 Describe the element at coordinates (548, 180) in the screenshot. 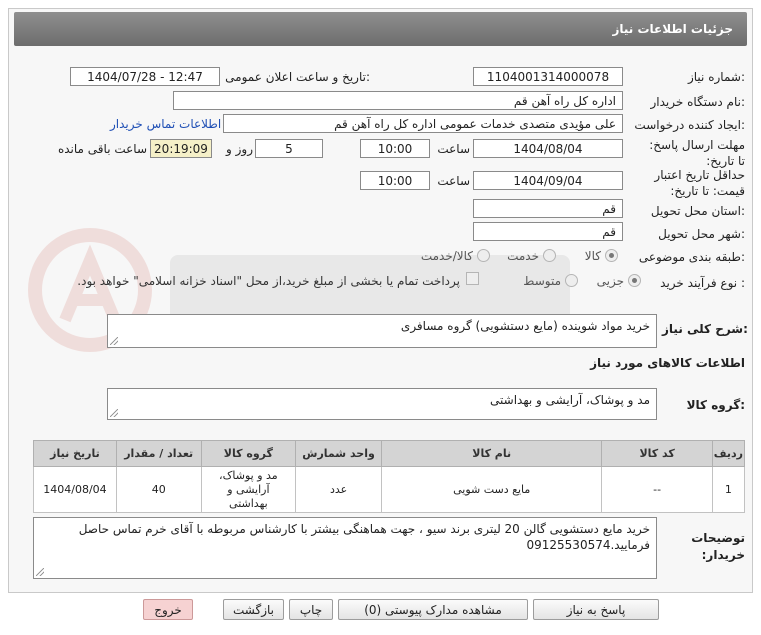

I see `price-validity-date-field: 1404/09/04` at that location.